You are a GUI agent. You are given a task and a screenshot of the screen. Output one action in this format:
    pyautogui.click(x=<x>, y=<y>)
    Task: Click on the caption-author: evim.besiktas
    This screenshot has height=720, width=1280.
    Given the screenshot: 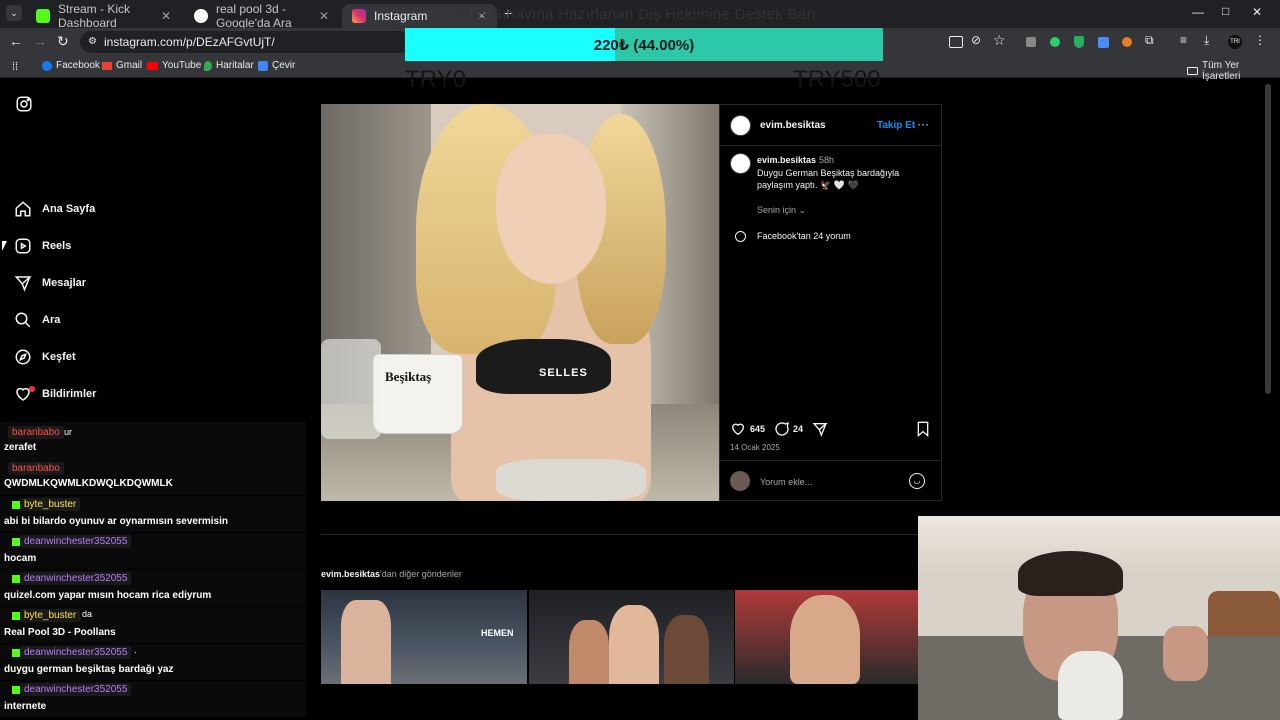 What is the action you would take?
    pyautogui.click(x=786, y=160)
    